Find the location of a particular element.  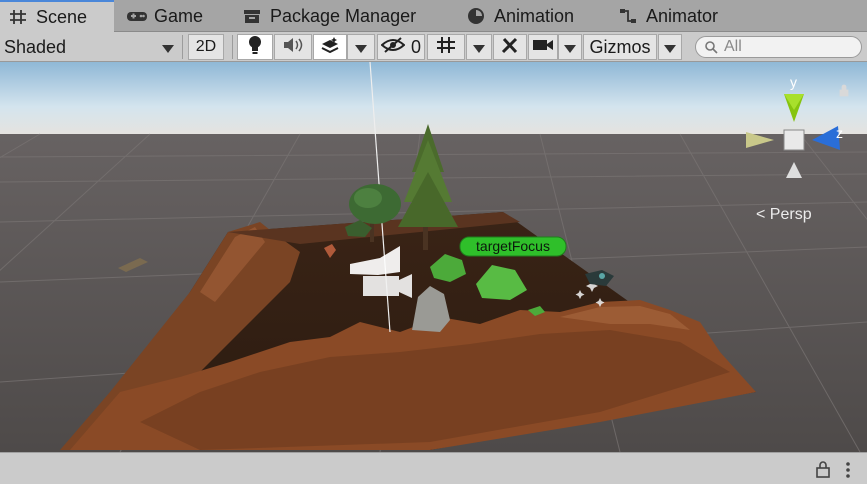

gizmos-button: Gizmos is located at coordinates (620, 47).